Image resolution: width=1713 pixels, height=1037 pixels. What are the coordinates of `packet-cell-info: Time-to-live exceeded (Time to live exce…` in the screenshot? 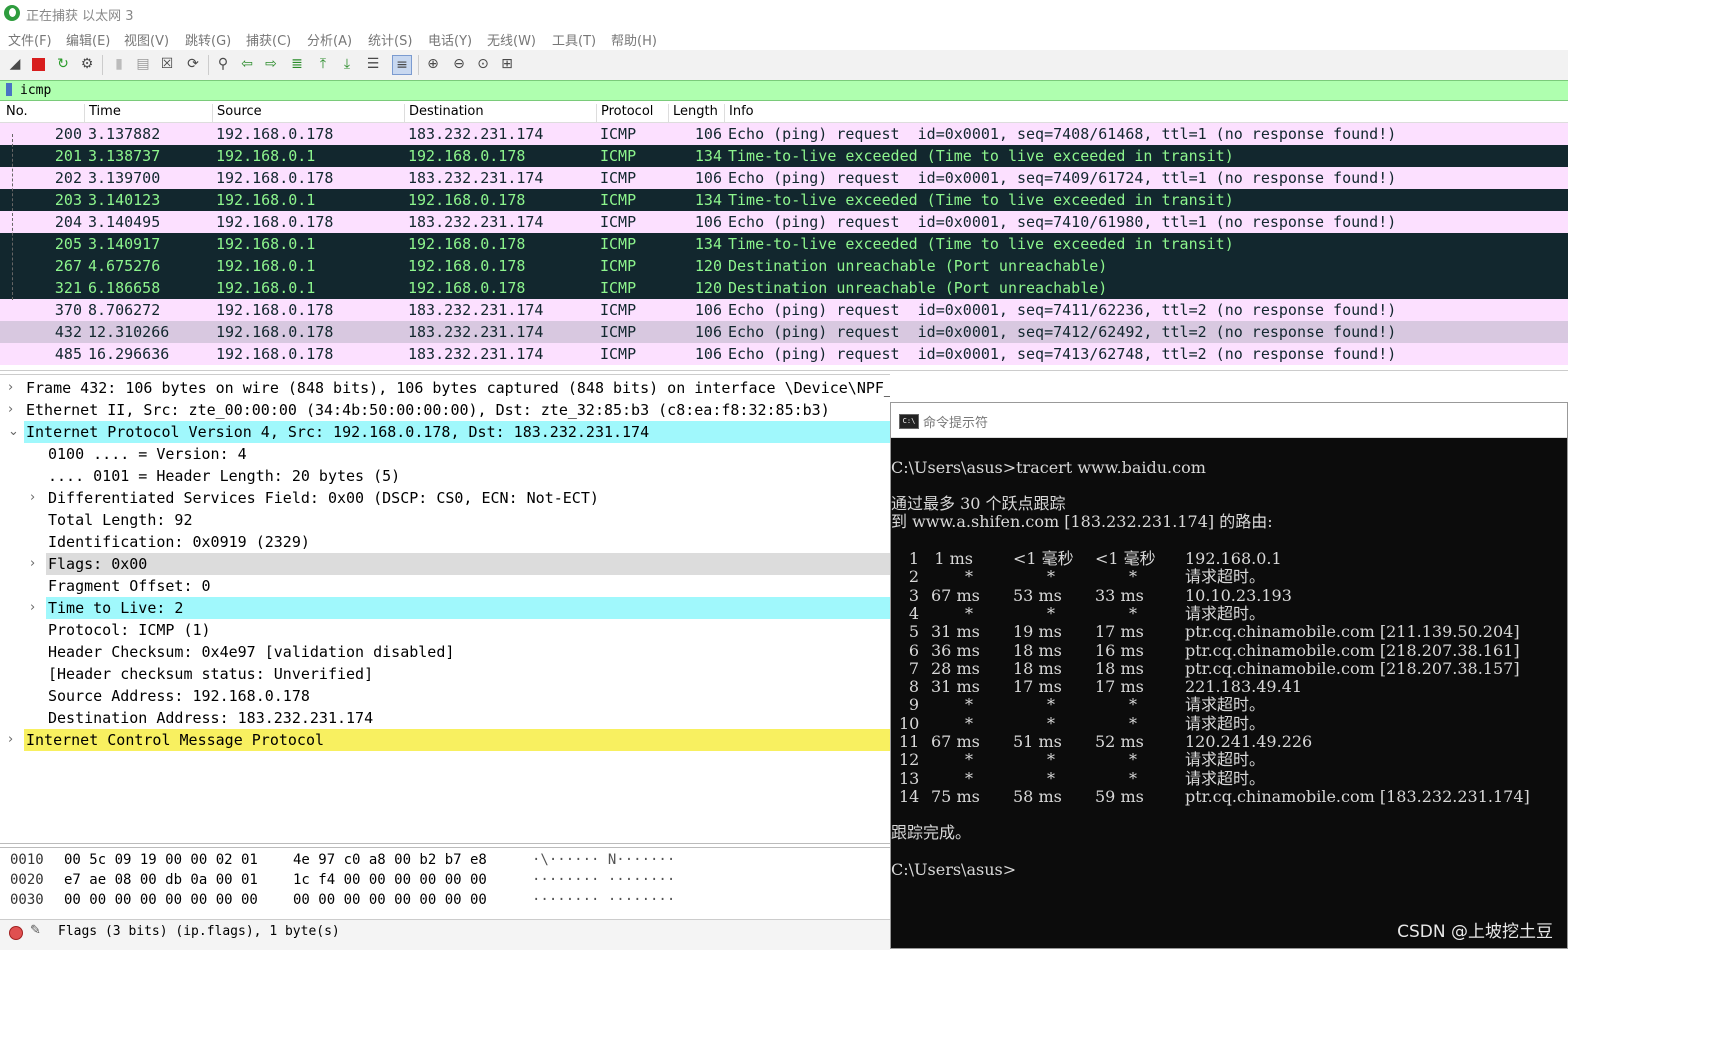 It's located at (981, 200).